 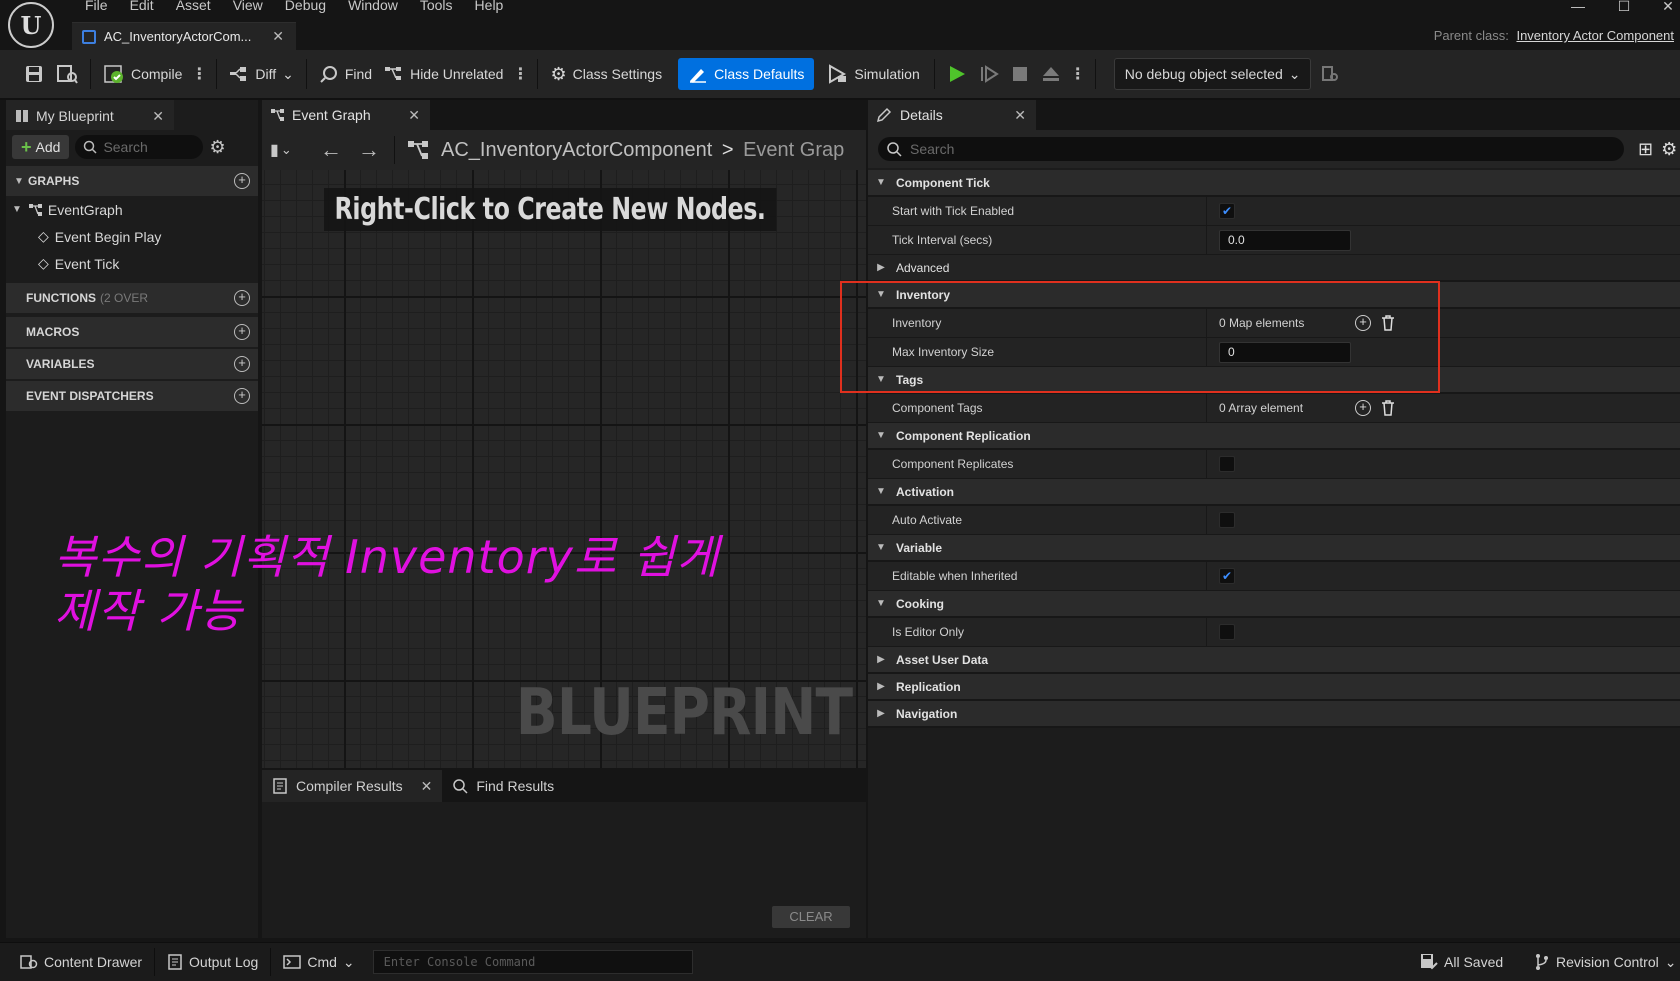 What do you see at coordinates (132, 263) in the screenshot?
I see `tree-item-event-tick: ◇ Event Tick` at bounding box center [132, 263].